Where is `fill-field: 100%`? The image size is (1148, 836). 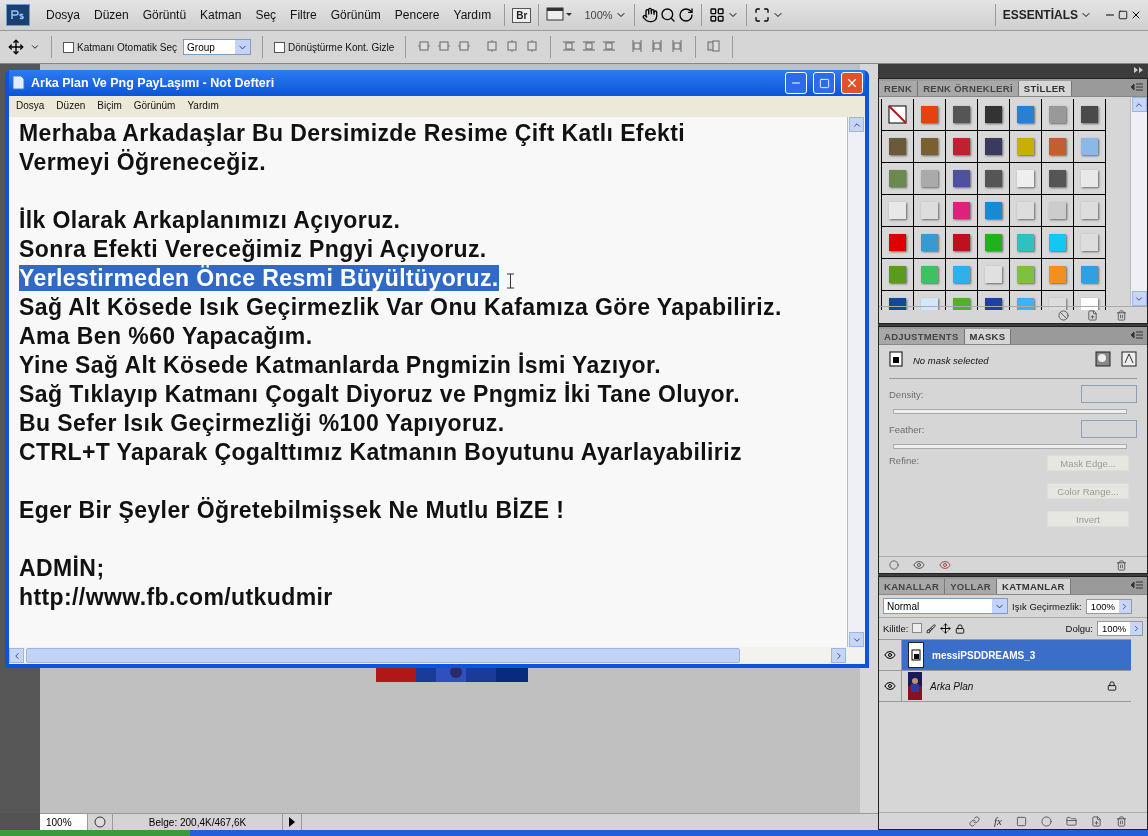 fill-field: 100% is located at coordinates (1120, 628).